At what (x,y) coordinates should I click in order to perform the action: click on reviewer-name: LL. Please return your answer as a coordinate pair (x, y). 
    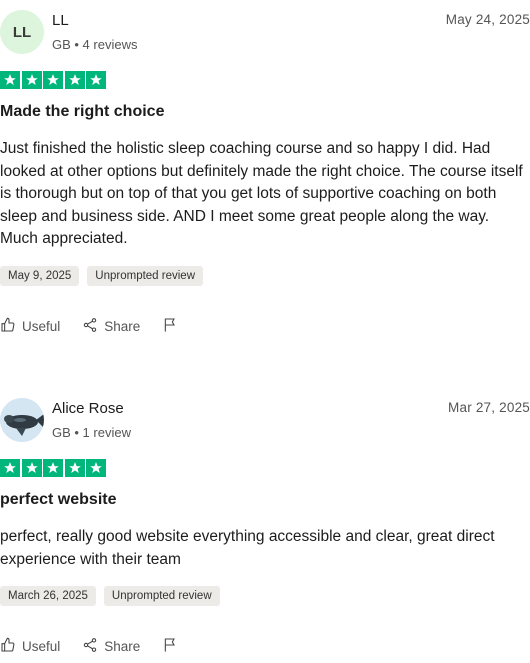
    Looking at the image, I should click on (60, 20).